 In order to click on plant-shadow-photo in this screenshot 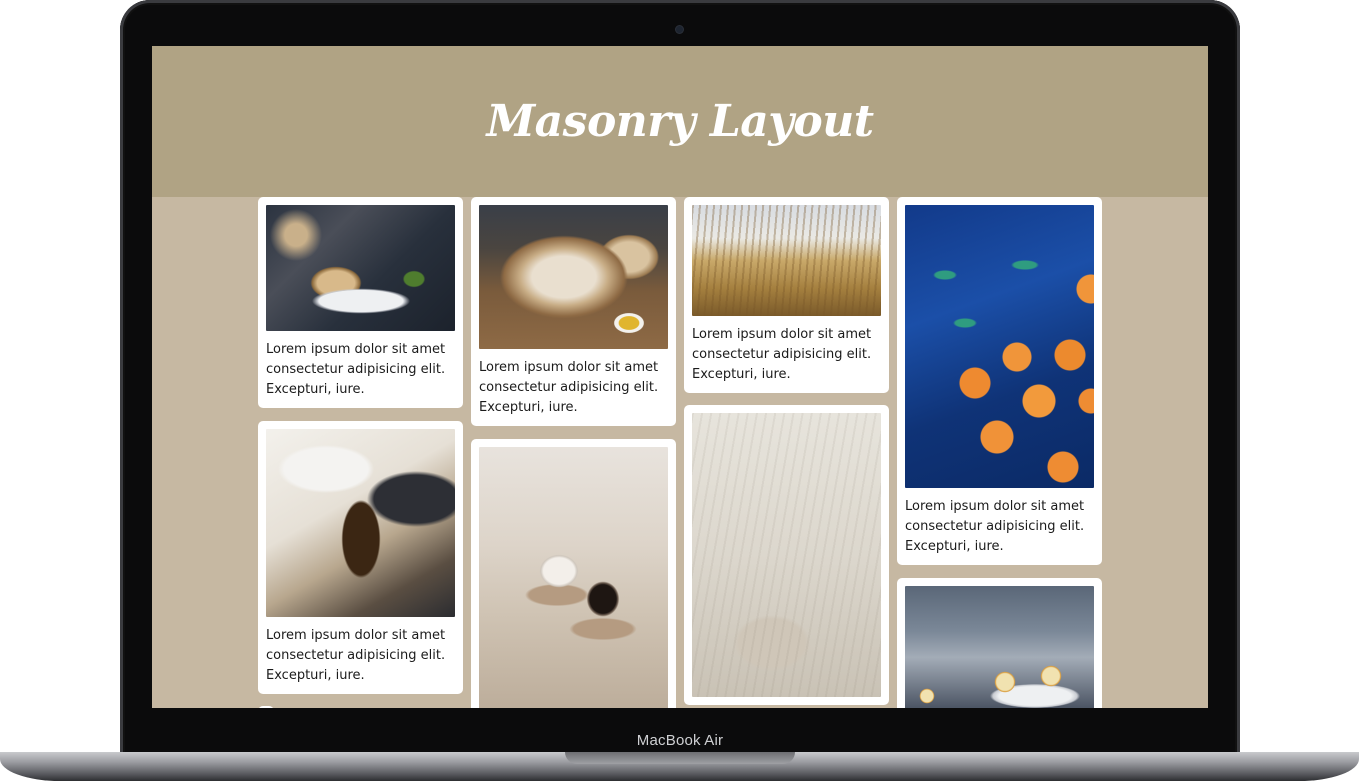, I will do `click(786, 555)`.